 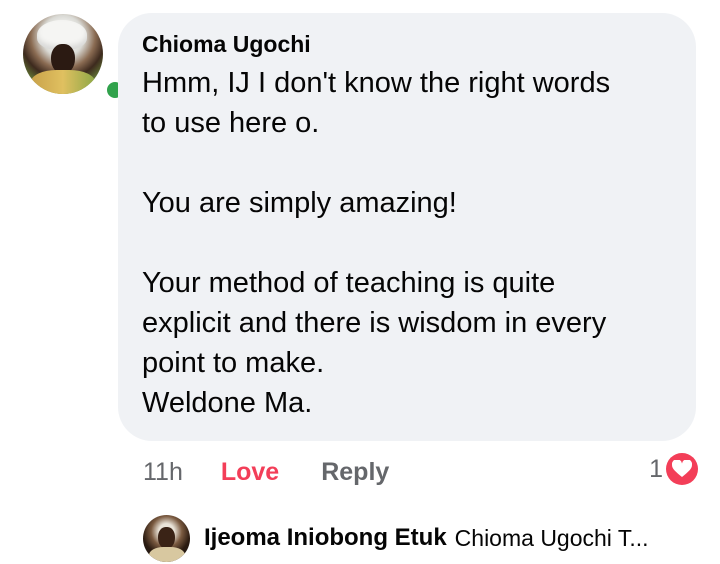 What do you see at coordinates (63, 82) in the screenshot?
I see `avatar-cloth-shape` at bounding box center [63, 82].